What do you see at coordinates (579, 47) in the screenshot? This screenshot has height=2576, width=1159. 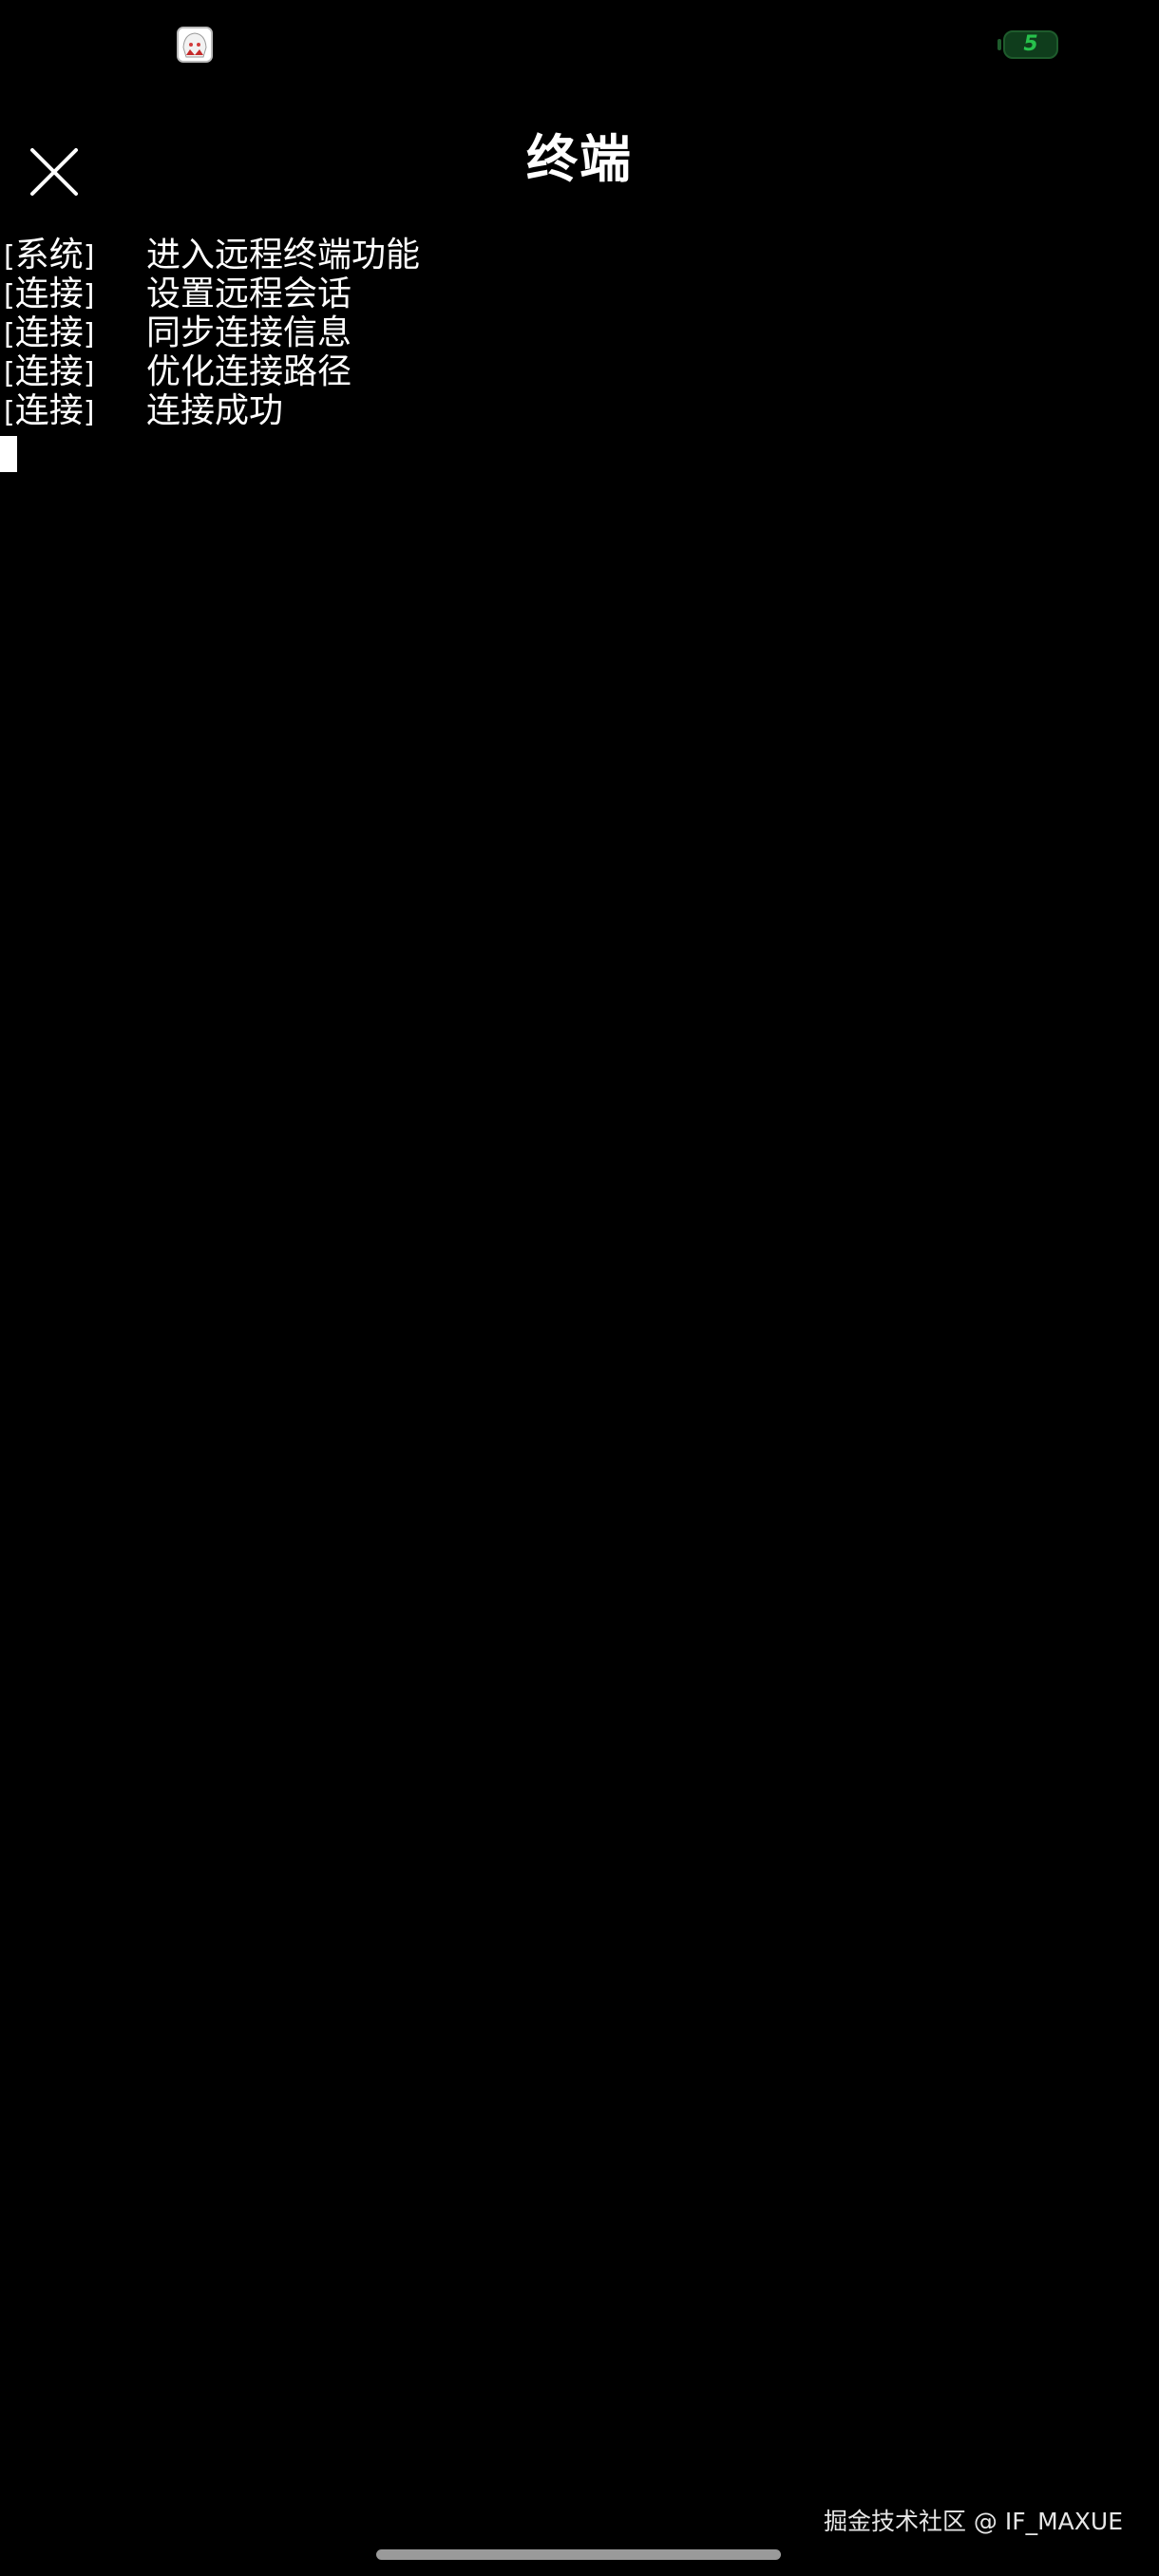 I see `status-bar: 5` at bounding box center [579, 47].